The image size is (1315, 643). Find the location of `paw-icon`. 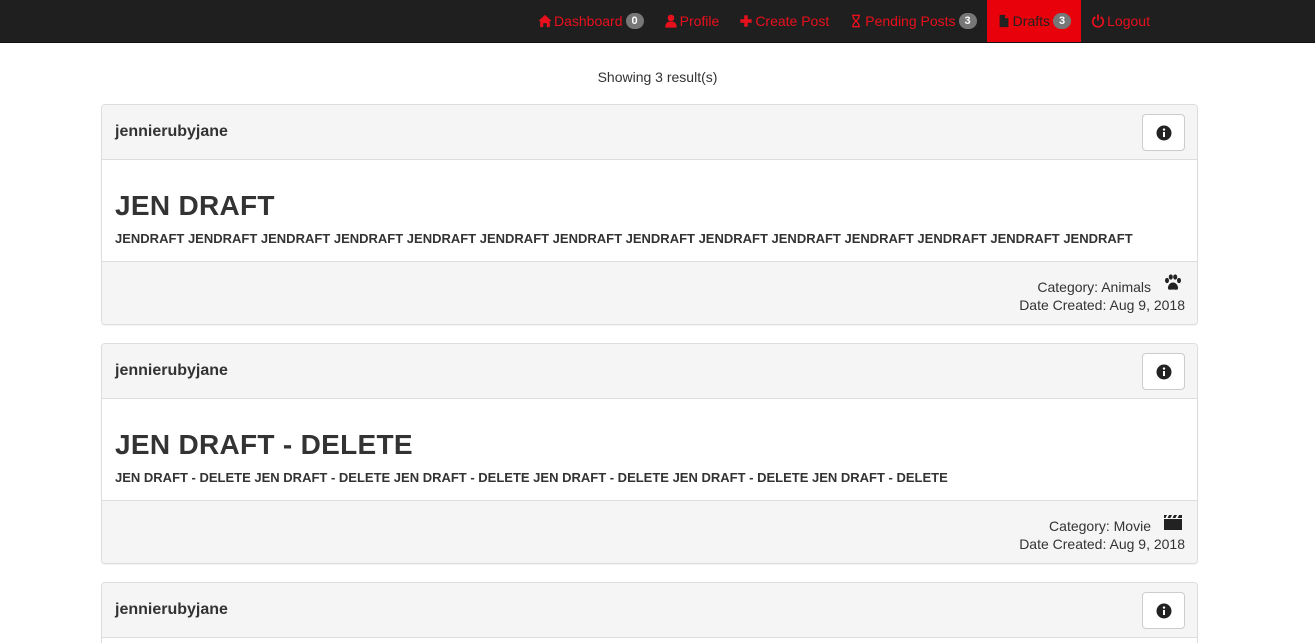

paw-icon is located at coordinates (1173, 283).